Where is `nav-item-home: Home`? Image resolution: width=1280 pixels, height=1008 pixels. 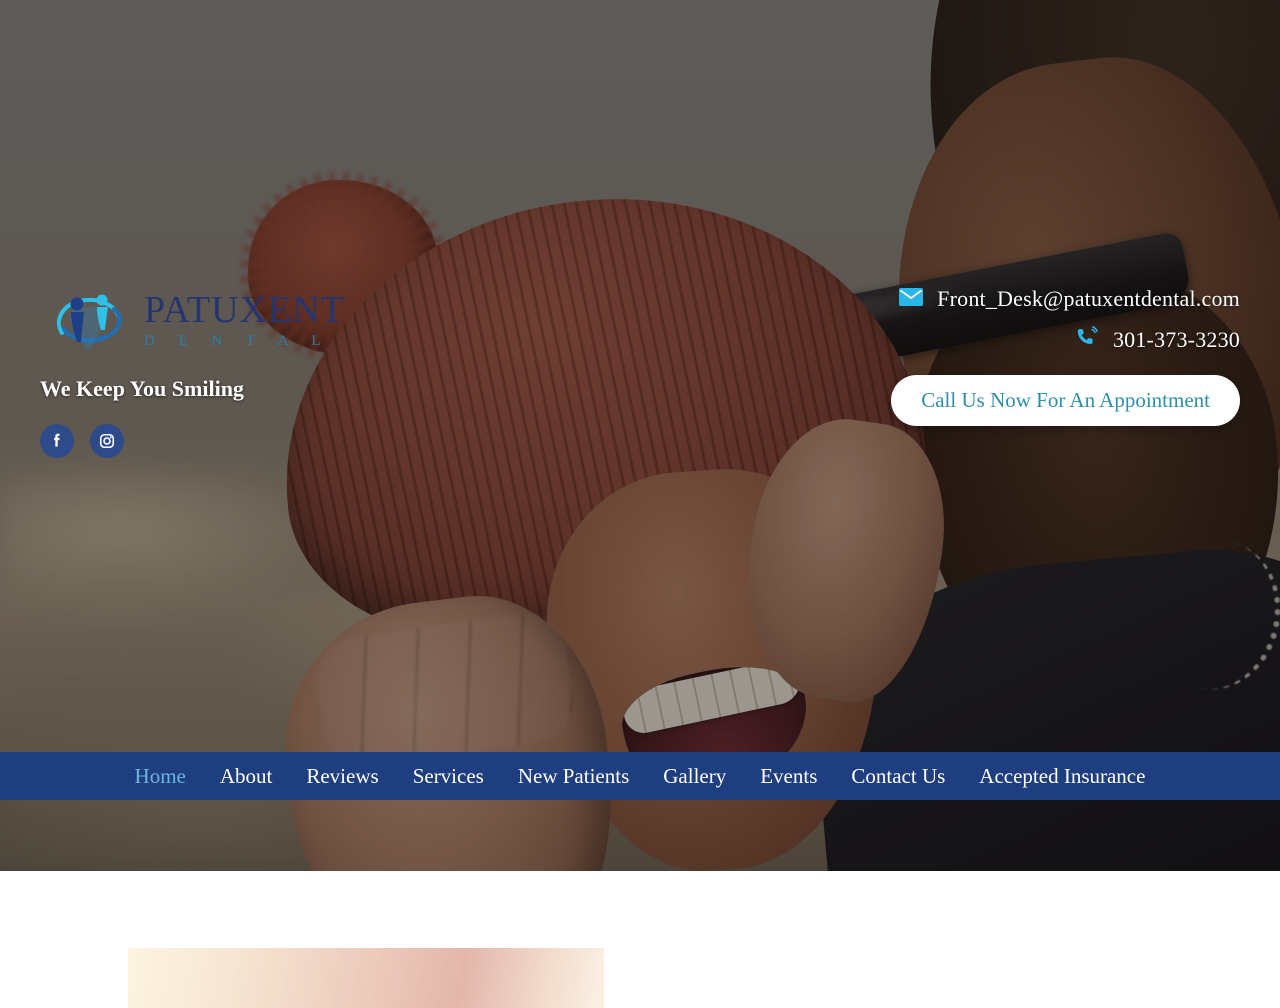 nav-item-home: Home is located at coordinates (160, 776).